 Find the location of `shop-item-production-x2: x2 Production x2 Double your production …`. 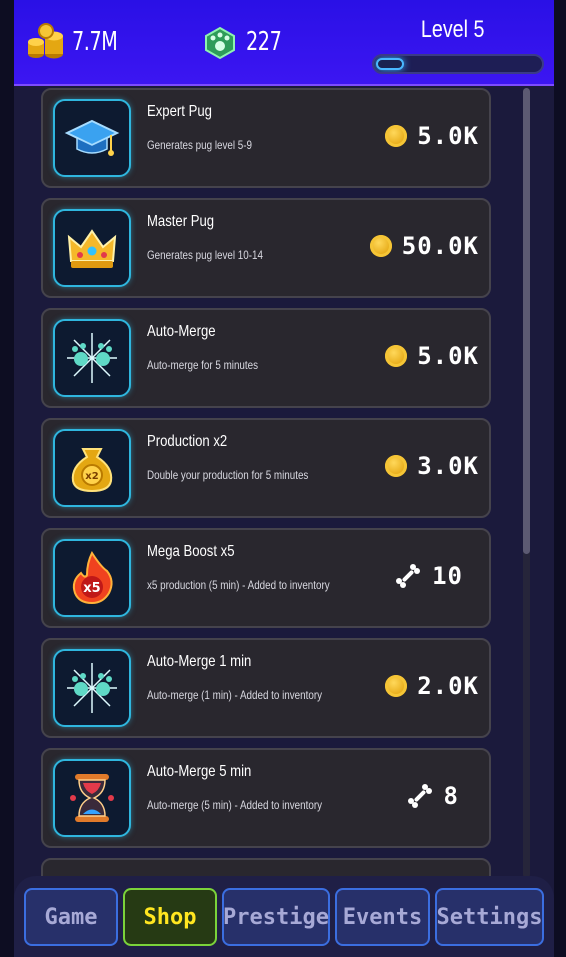

shop-item-production-x2: x2 Production x2 Double your production … is located at coordinates (266, 468).